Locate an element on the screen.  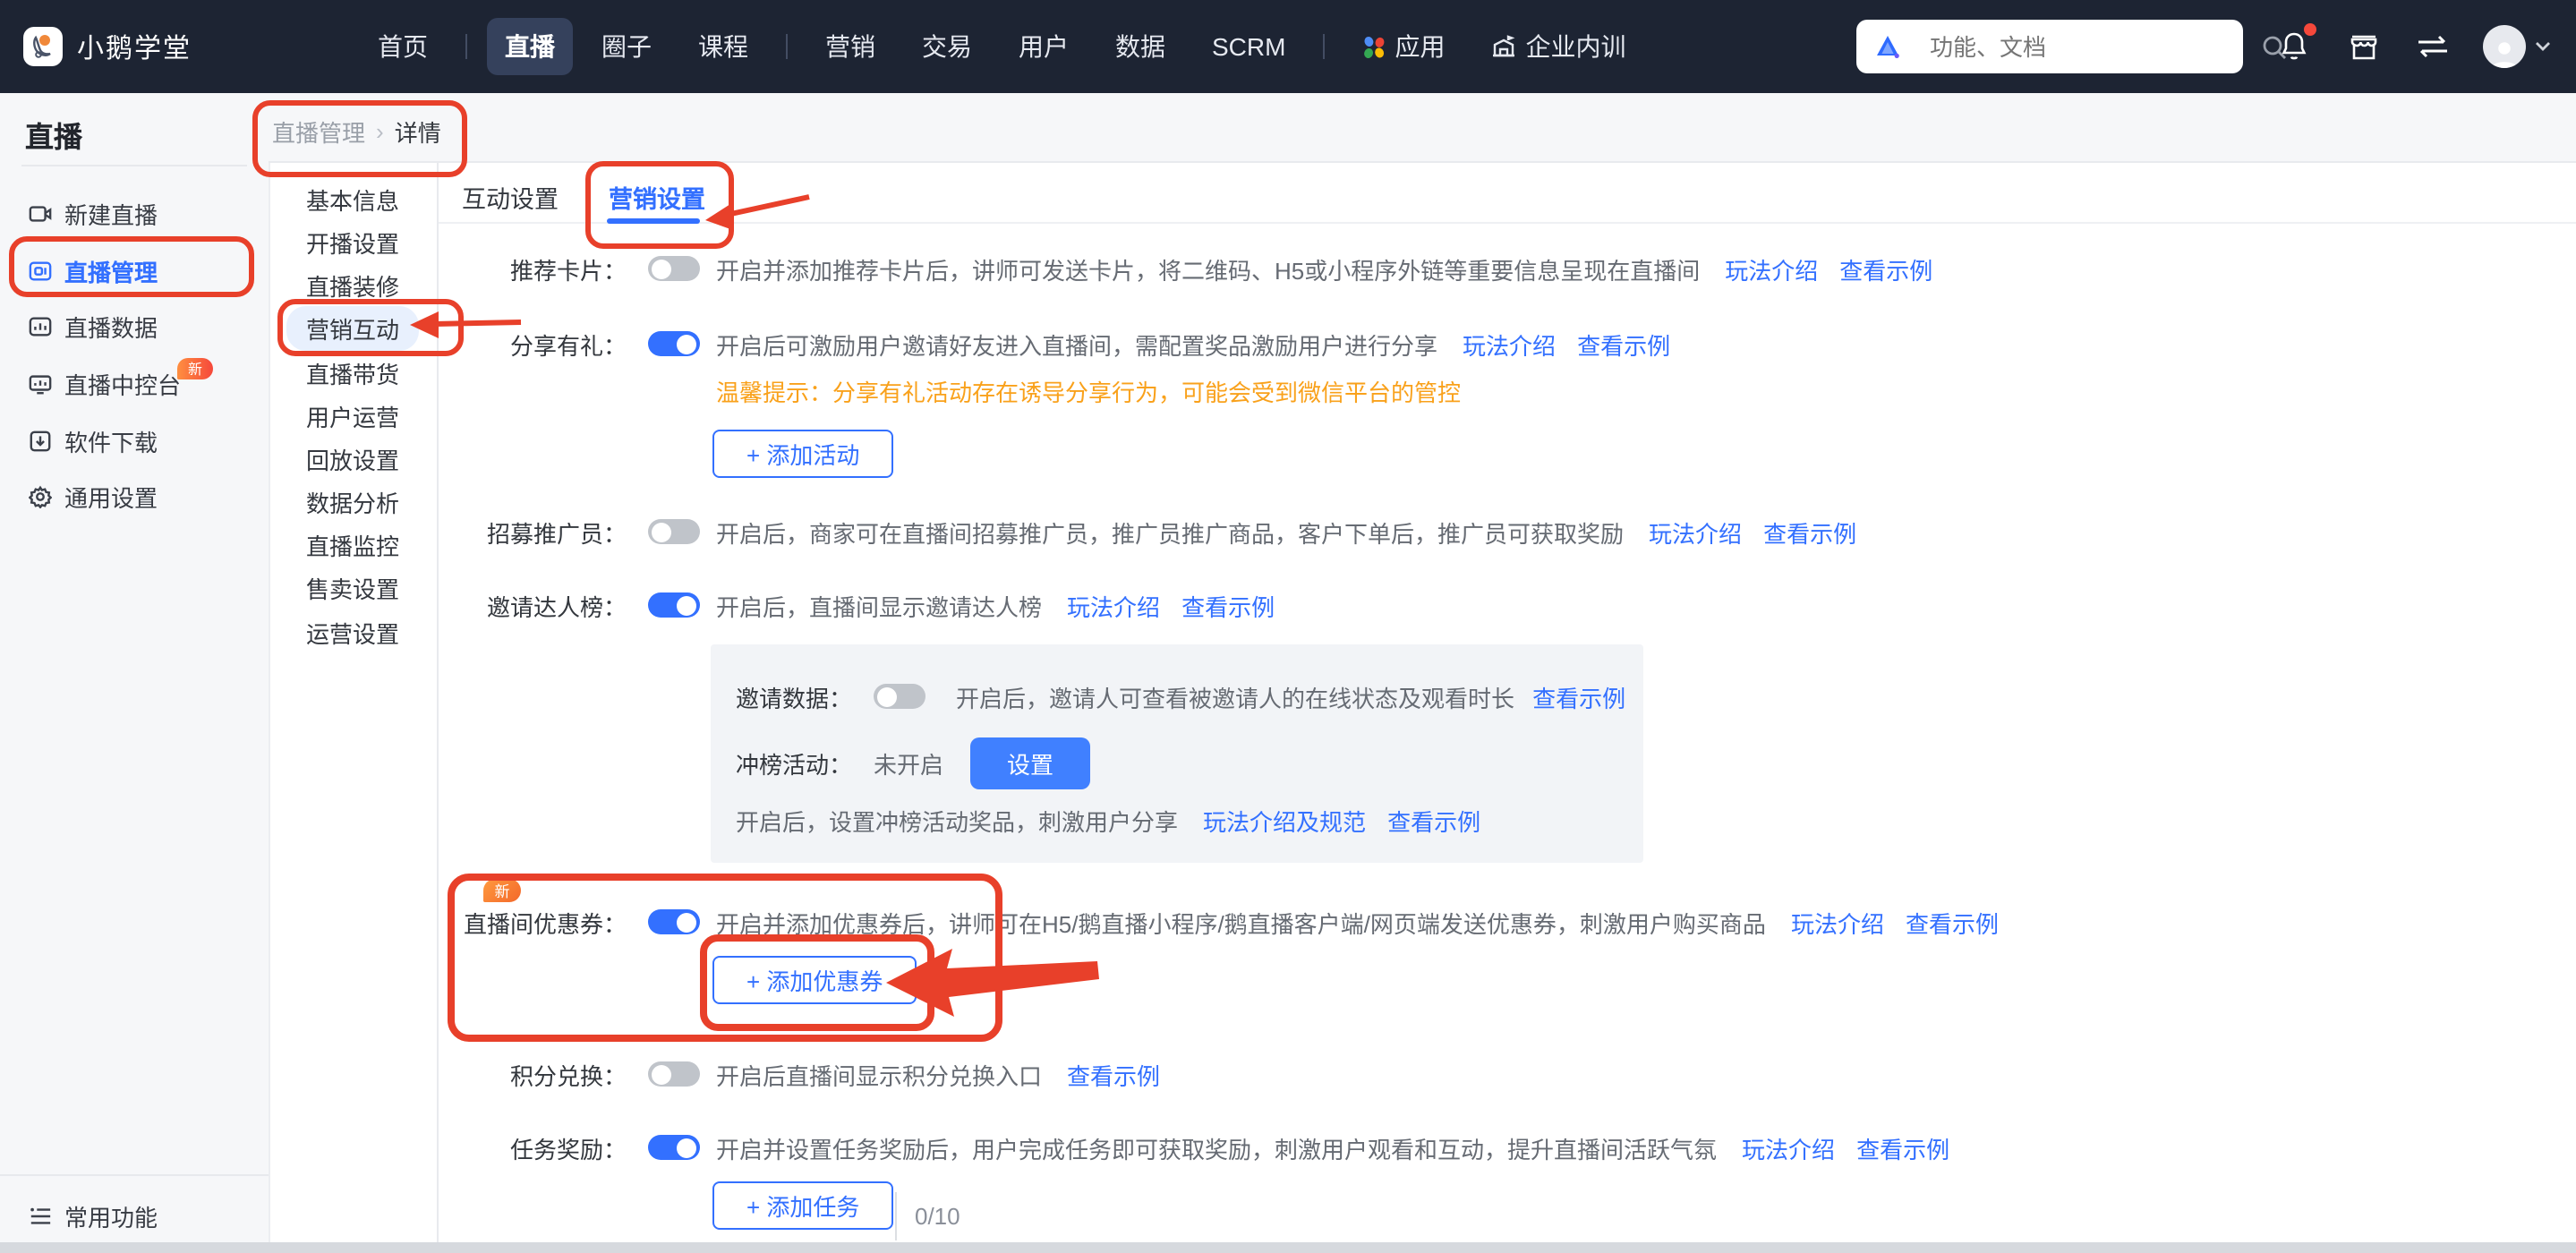
submenu-item-live-commerce: 直播带货 is located at coordinates (353, 373).